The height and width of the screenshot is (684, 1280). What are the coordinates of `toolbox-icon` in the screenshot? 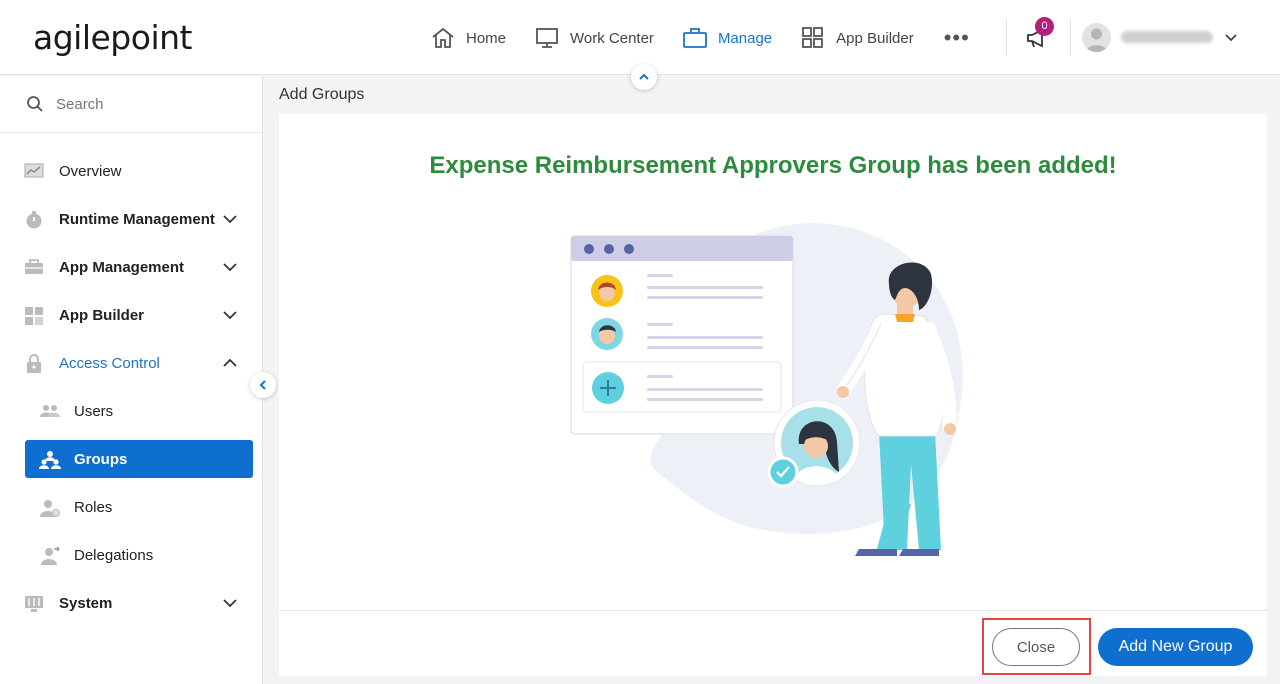 It's located at (34, 266).